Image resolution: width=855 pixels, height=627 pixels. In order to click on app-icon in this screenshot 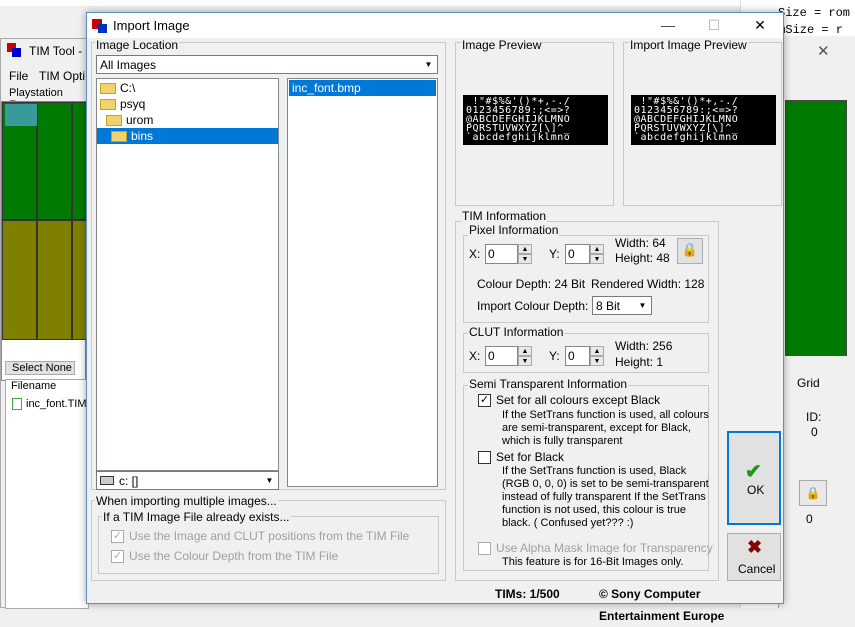, I will do `click(100, 26)`.